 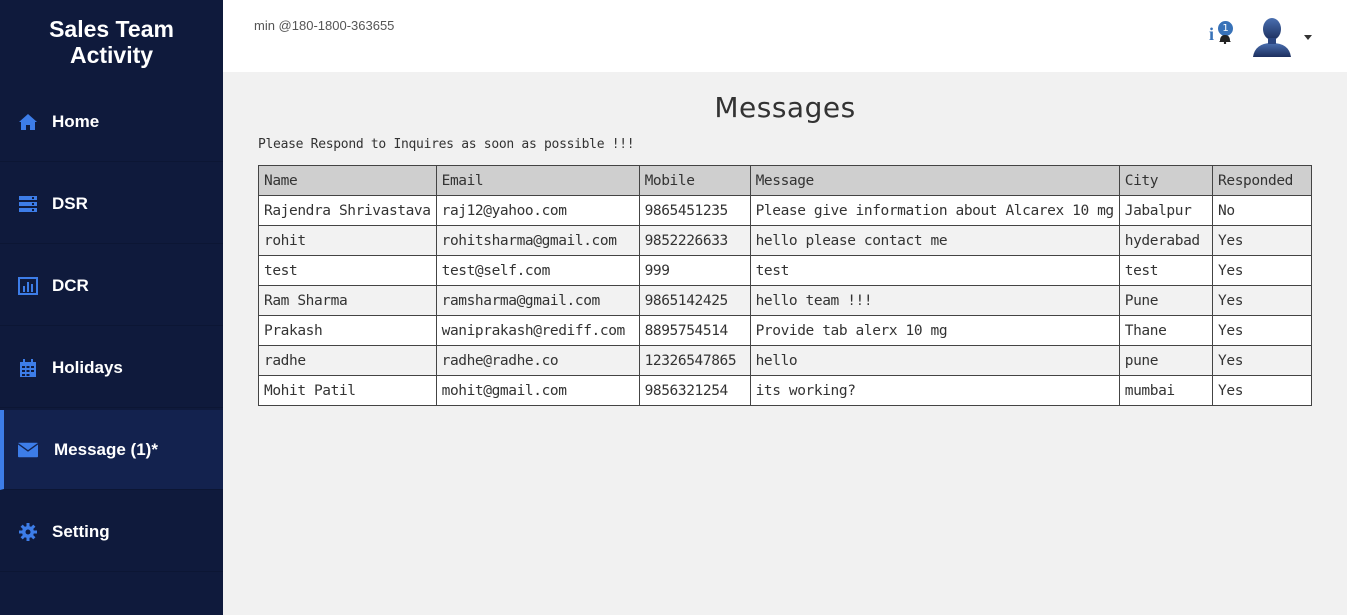 I want to click on top-bar: min @180-1800-363655 i 1, so click(x=785, y=36).